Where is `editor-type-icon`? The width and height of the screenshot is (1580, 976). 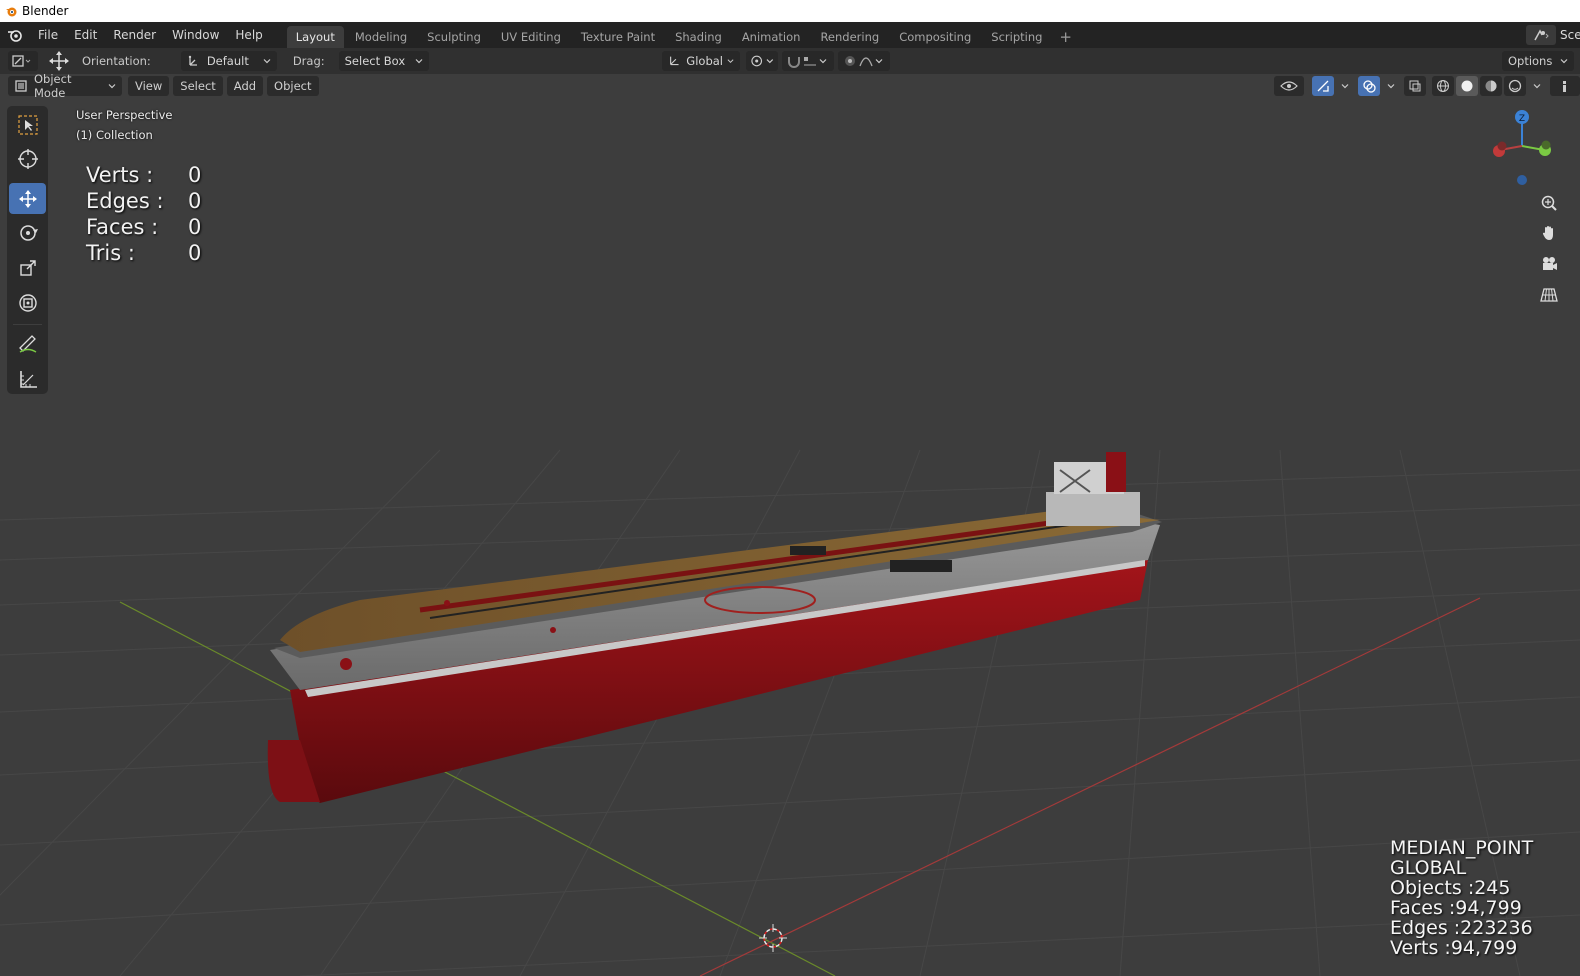
editor-type-icon is located at coordinates (21, 61).